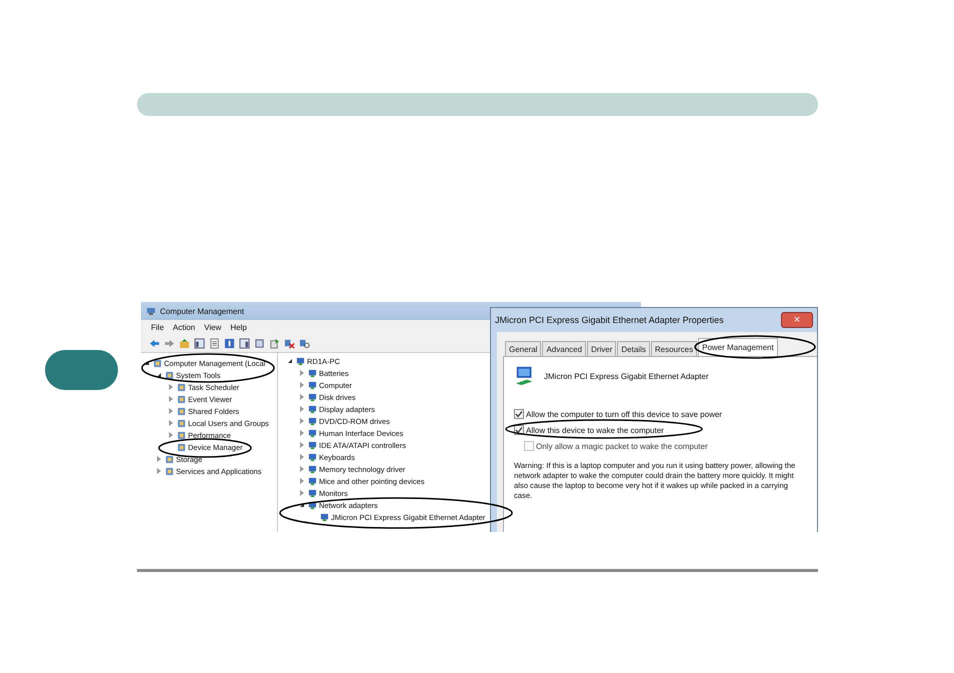 The width and height of the screenshot is (954, 673). I want to click on menu-item: File, so click(157, 327).